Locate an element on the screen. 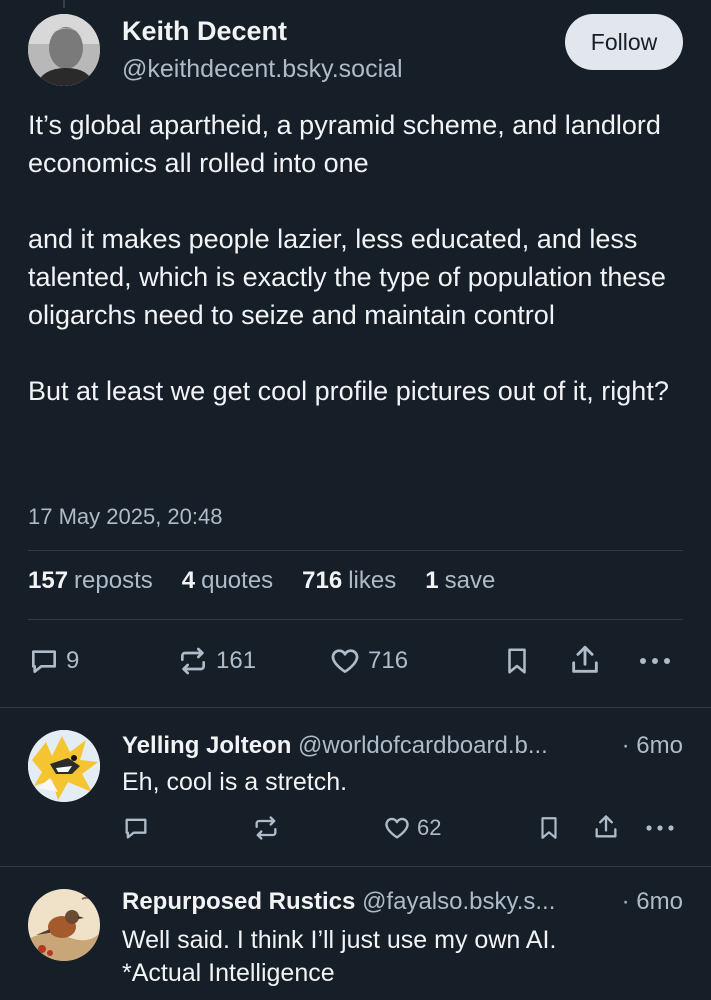 The image size is (711, 1000). reply-author-name: Yelling Jolteon is located at coordinates (206, 745).